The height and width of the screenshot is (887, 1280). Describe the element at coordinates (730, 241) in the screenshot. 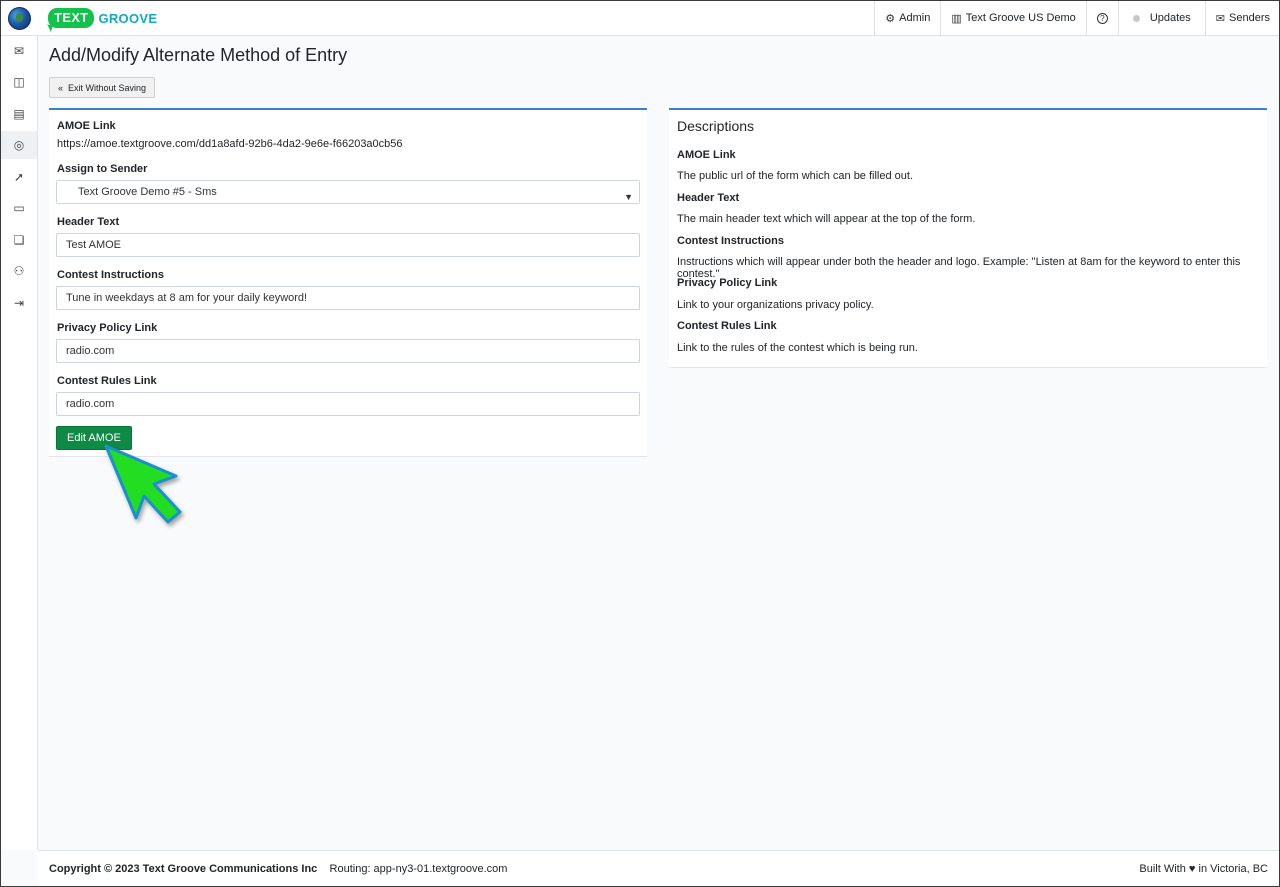

I see `desc-heading-contest-instructions: Contest Instructions` at that location.